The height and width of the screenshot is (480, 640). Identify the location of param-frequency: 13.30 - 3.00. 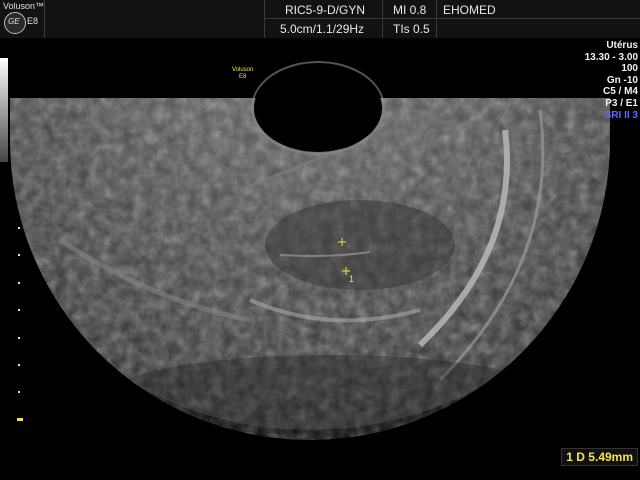
(611, 57).